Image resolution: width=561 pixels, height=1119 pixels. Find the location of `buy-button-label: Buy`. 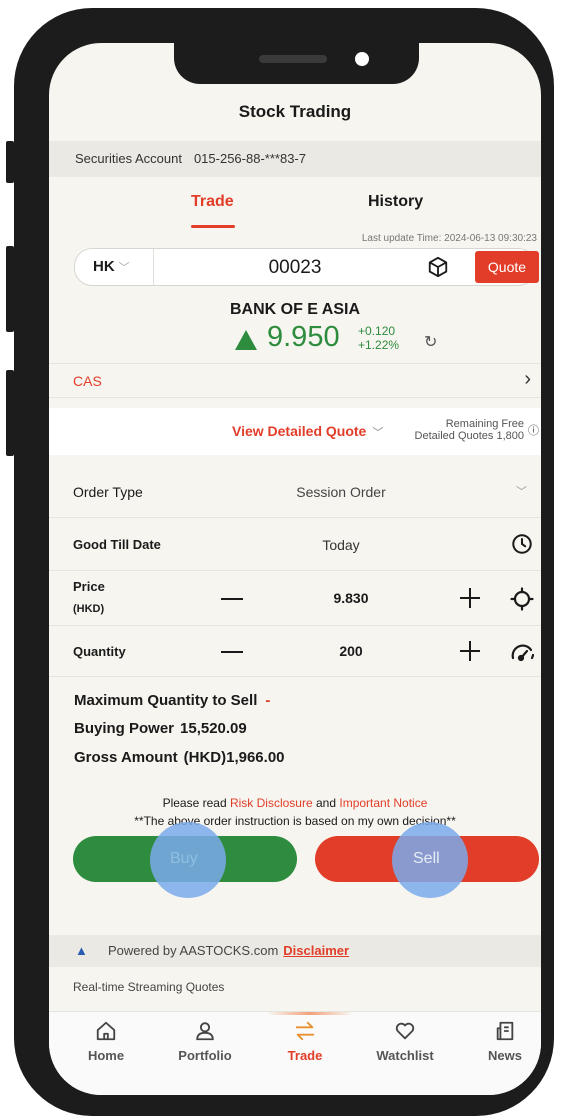

buy-button-label: Buy is located at coordinates (184, 858).